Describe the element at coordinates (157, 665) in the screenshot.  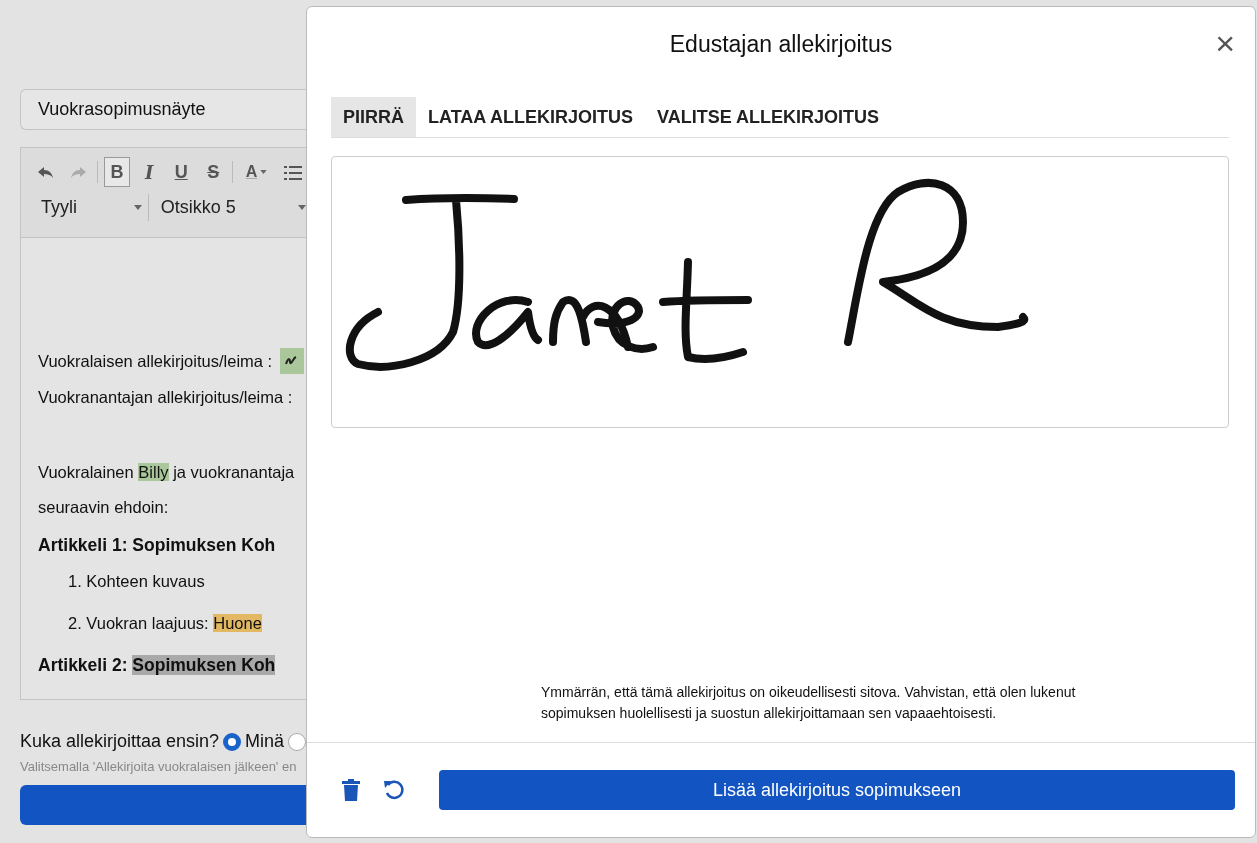
I see `section-heading: Artikkeli 2: Sopimuksen Koh` at that location.